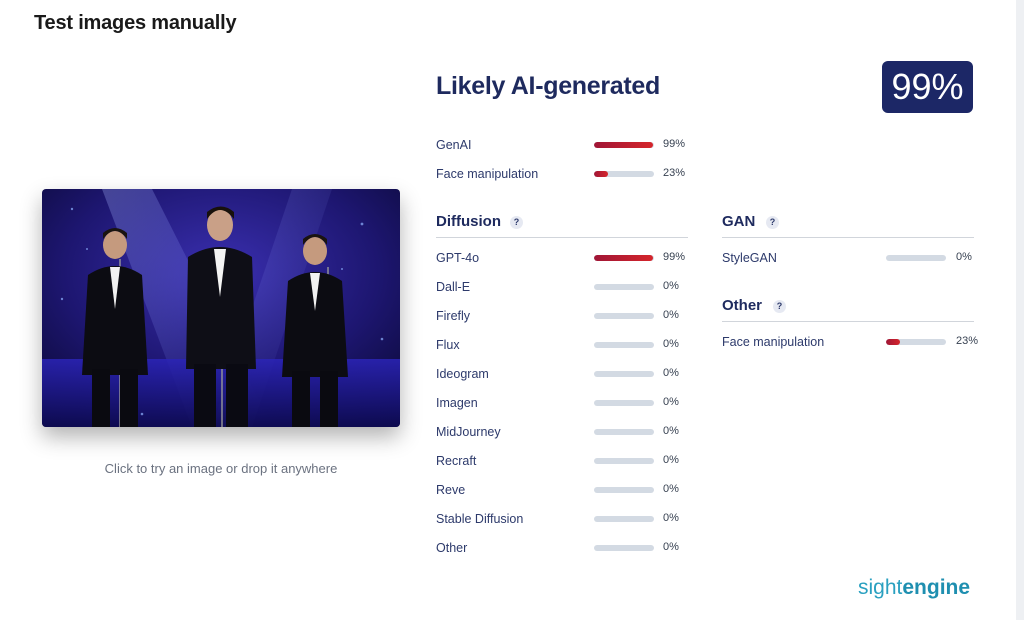  Describe the element at coordinates (452, 548) in the screenshot. I see `metric-label: Other` at that location.